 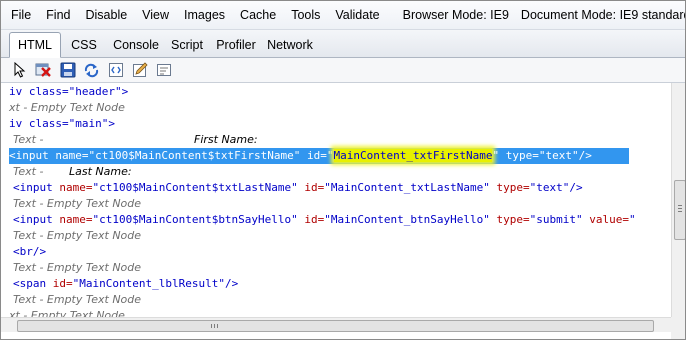 I want to click on dom-icon, so click(x=115, y=70).